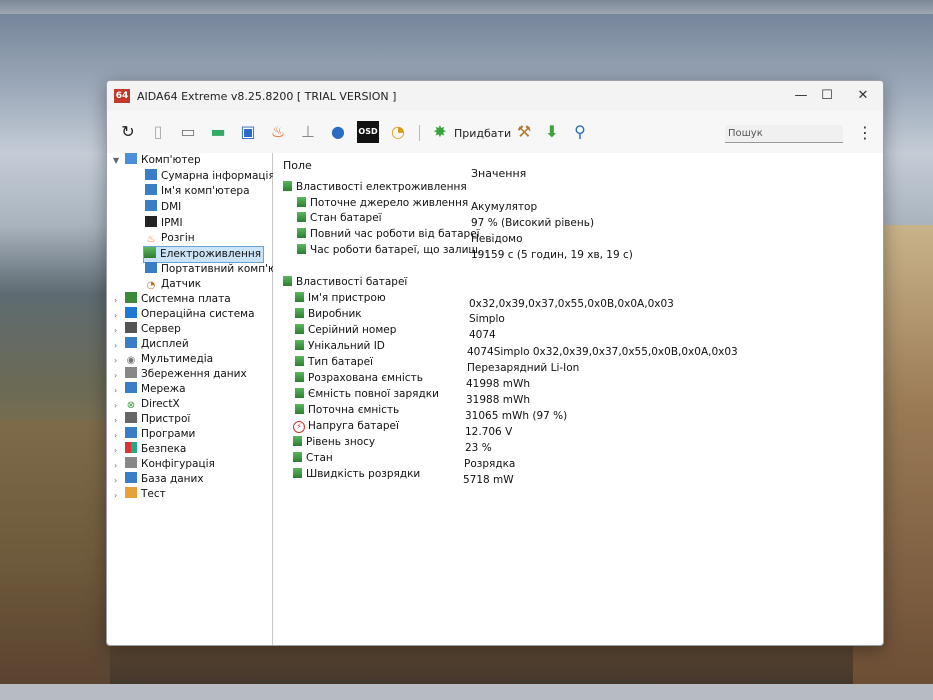  What do you see at coordinates (340, 298) in the screenshot?
I see `table-row: Ім'я пристрою` at bounding box center [340, 298].